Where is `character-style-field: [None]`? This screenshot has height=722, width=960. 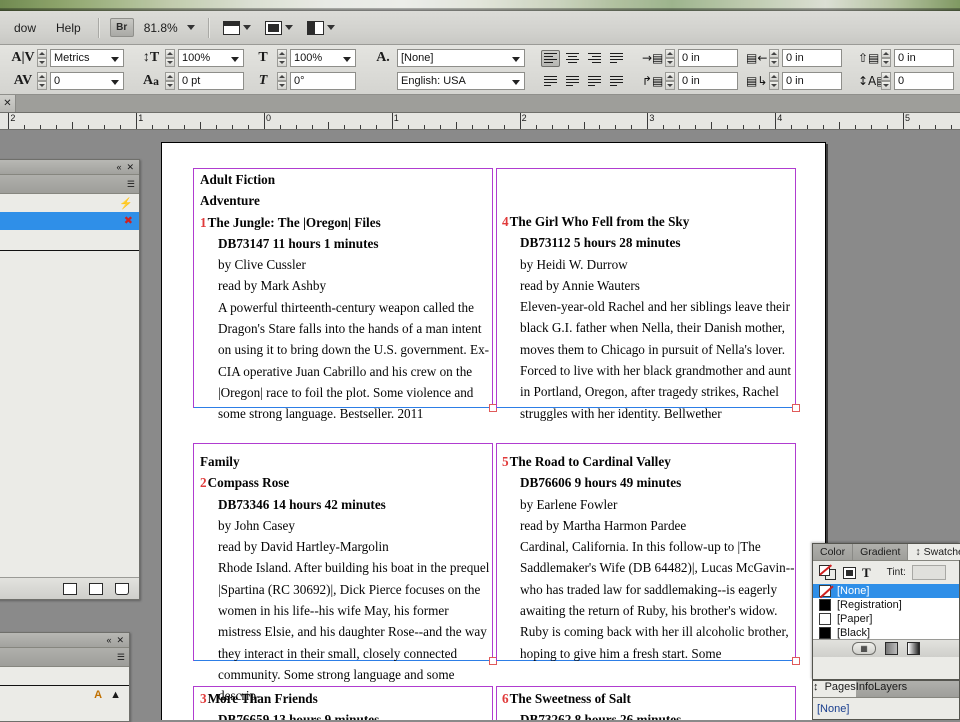 character-style-field: [None] is located at coordinates (461, 58).